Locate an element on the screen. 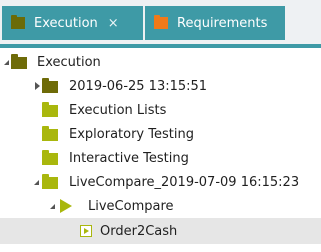 The image size is (321, 252). tab-underline is located at coordinates (160, 46).